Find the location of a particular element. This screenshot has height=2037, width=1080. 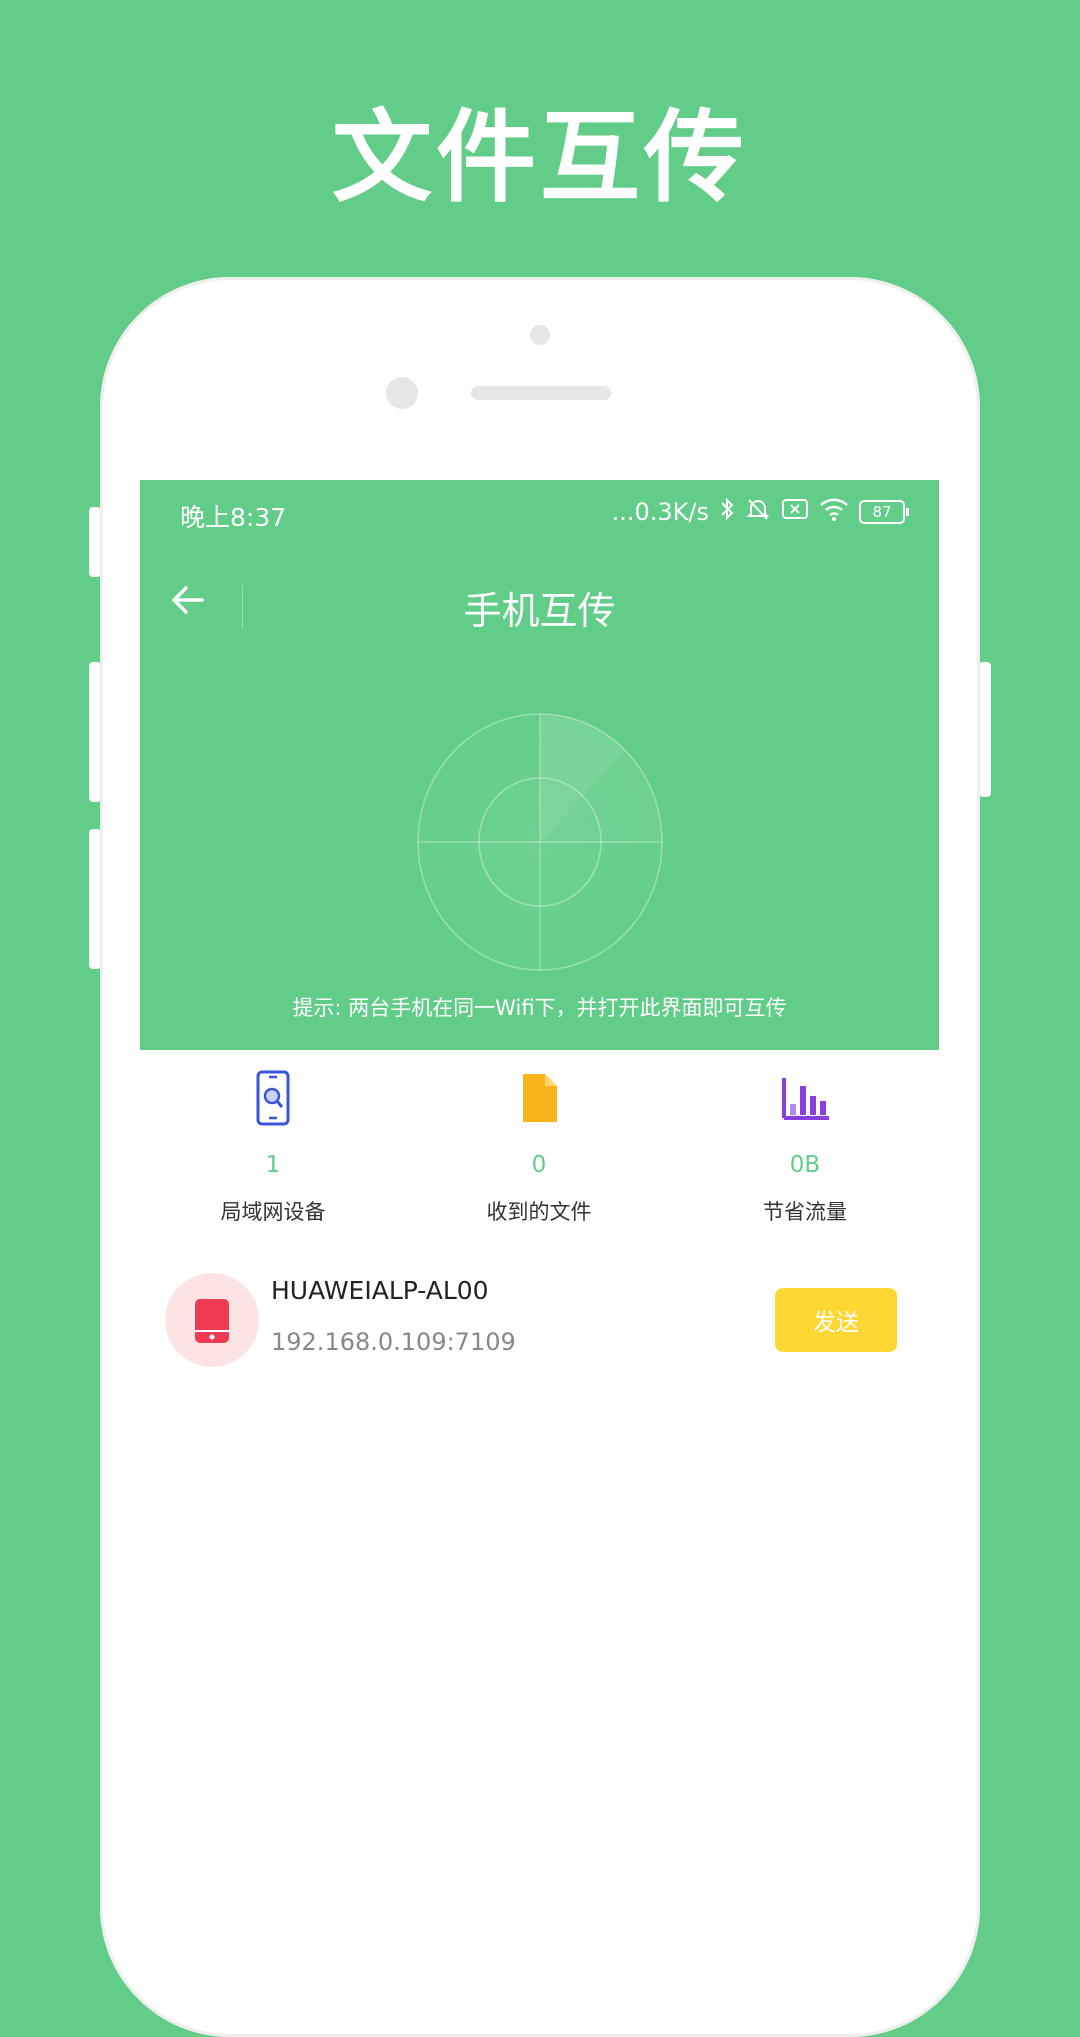

stat-saved-traffic: 0B 节省流量 is located at coordinates (805, 1147).